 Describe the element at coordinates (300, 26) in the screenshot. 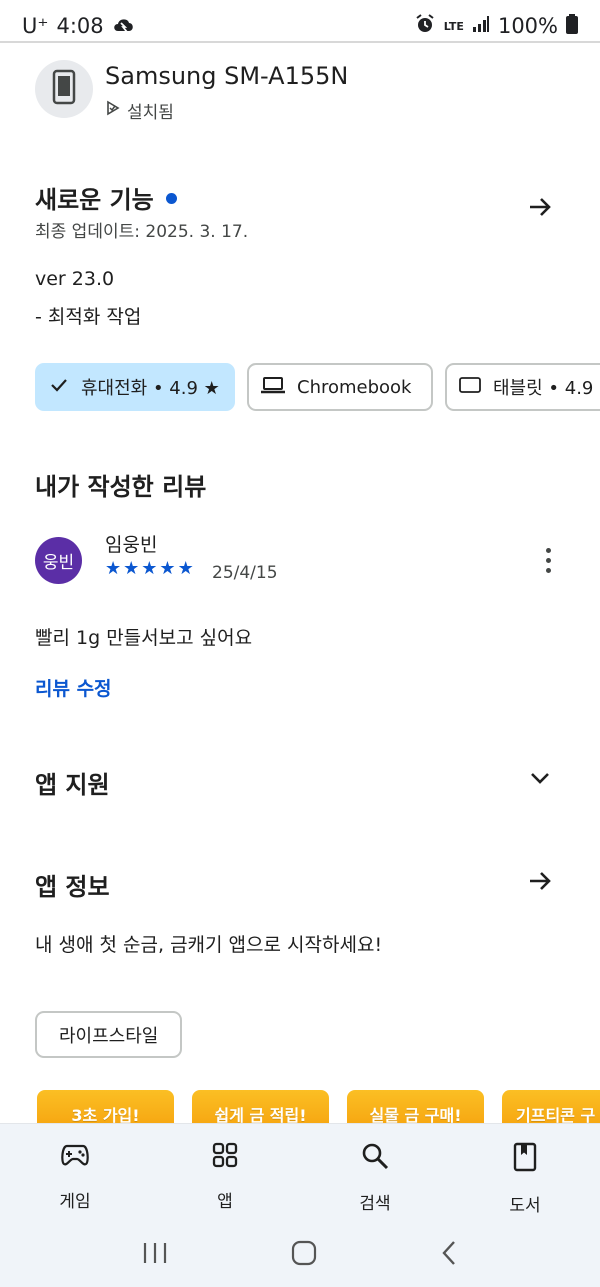

I see `status-bar: U⁺ 4:08 LTE 100%` at that location.